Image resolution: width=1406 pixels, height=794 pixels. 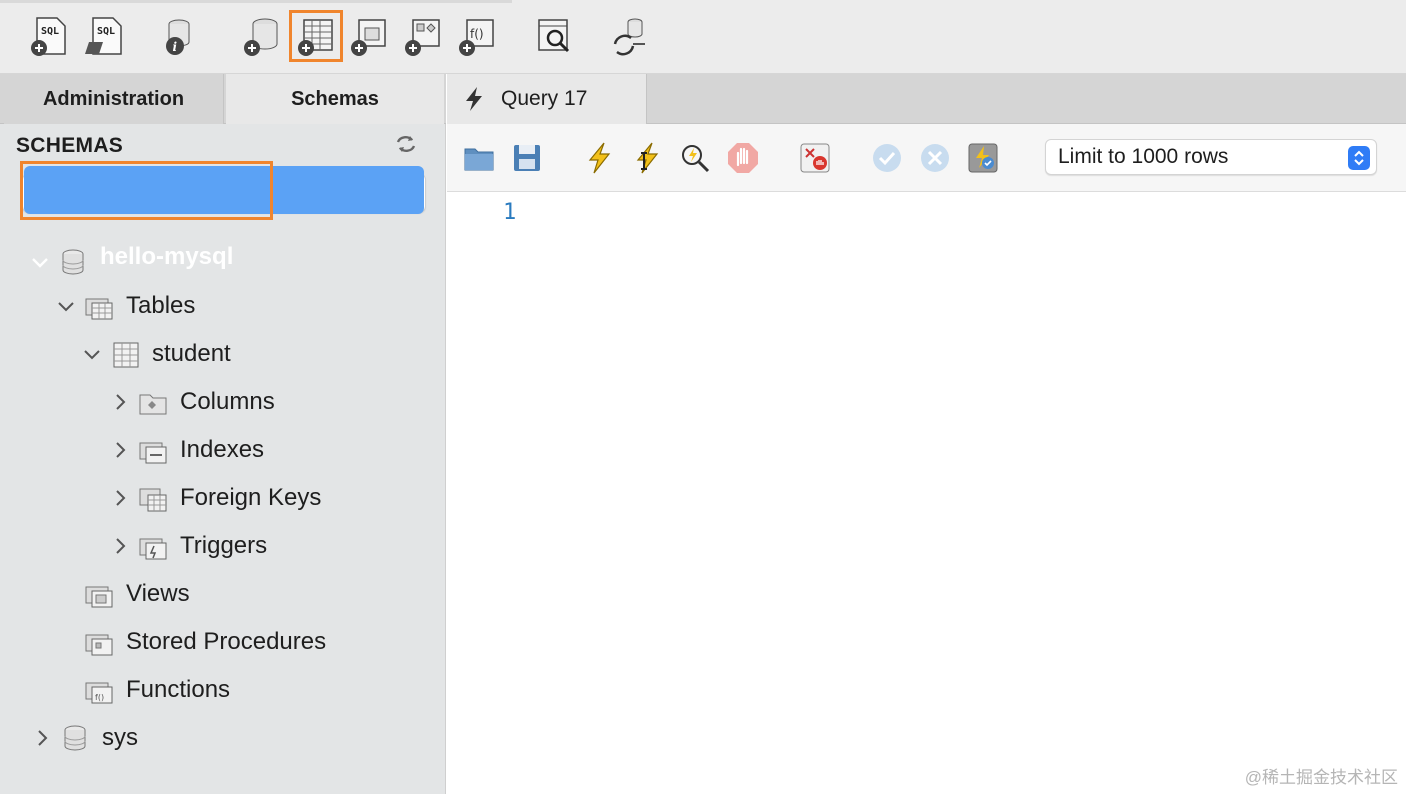 I want to click on new-procedure-icon, so click(x=422, y=37).